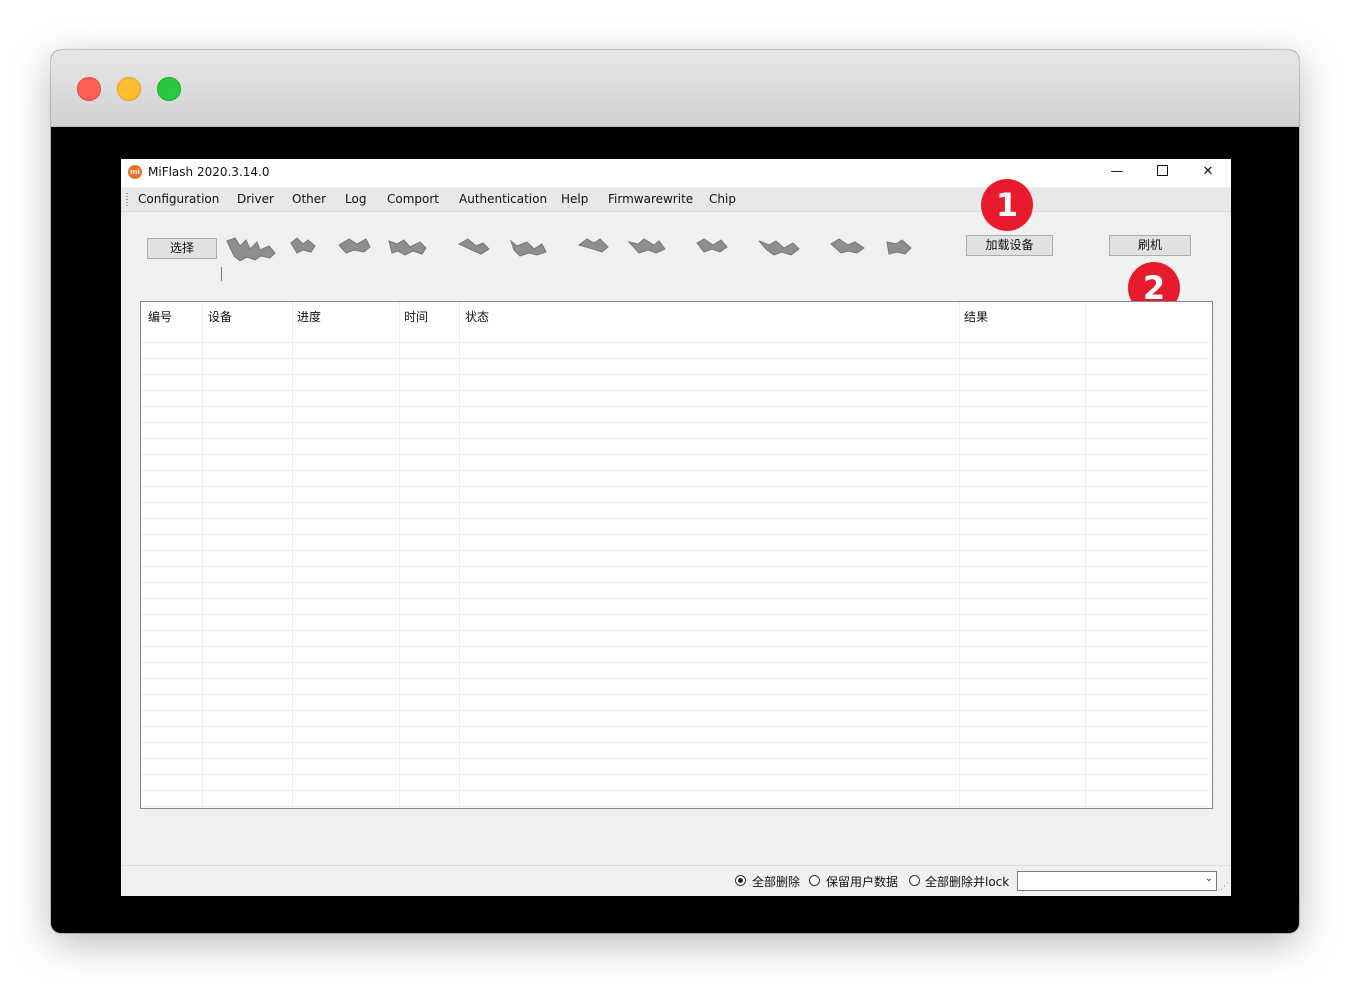  I want to click on radio-clean-all, so click(740, 880).